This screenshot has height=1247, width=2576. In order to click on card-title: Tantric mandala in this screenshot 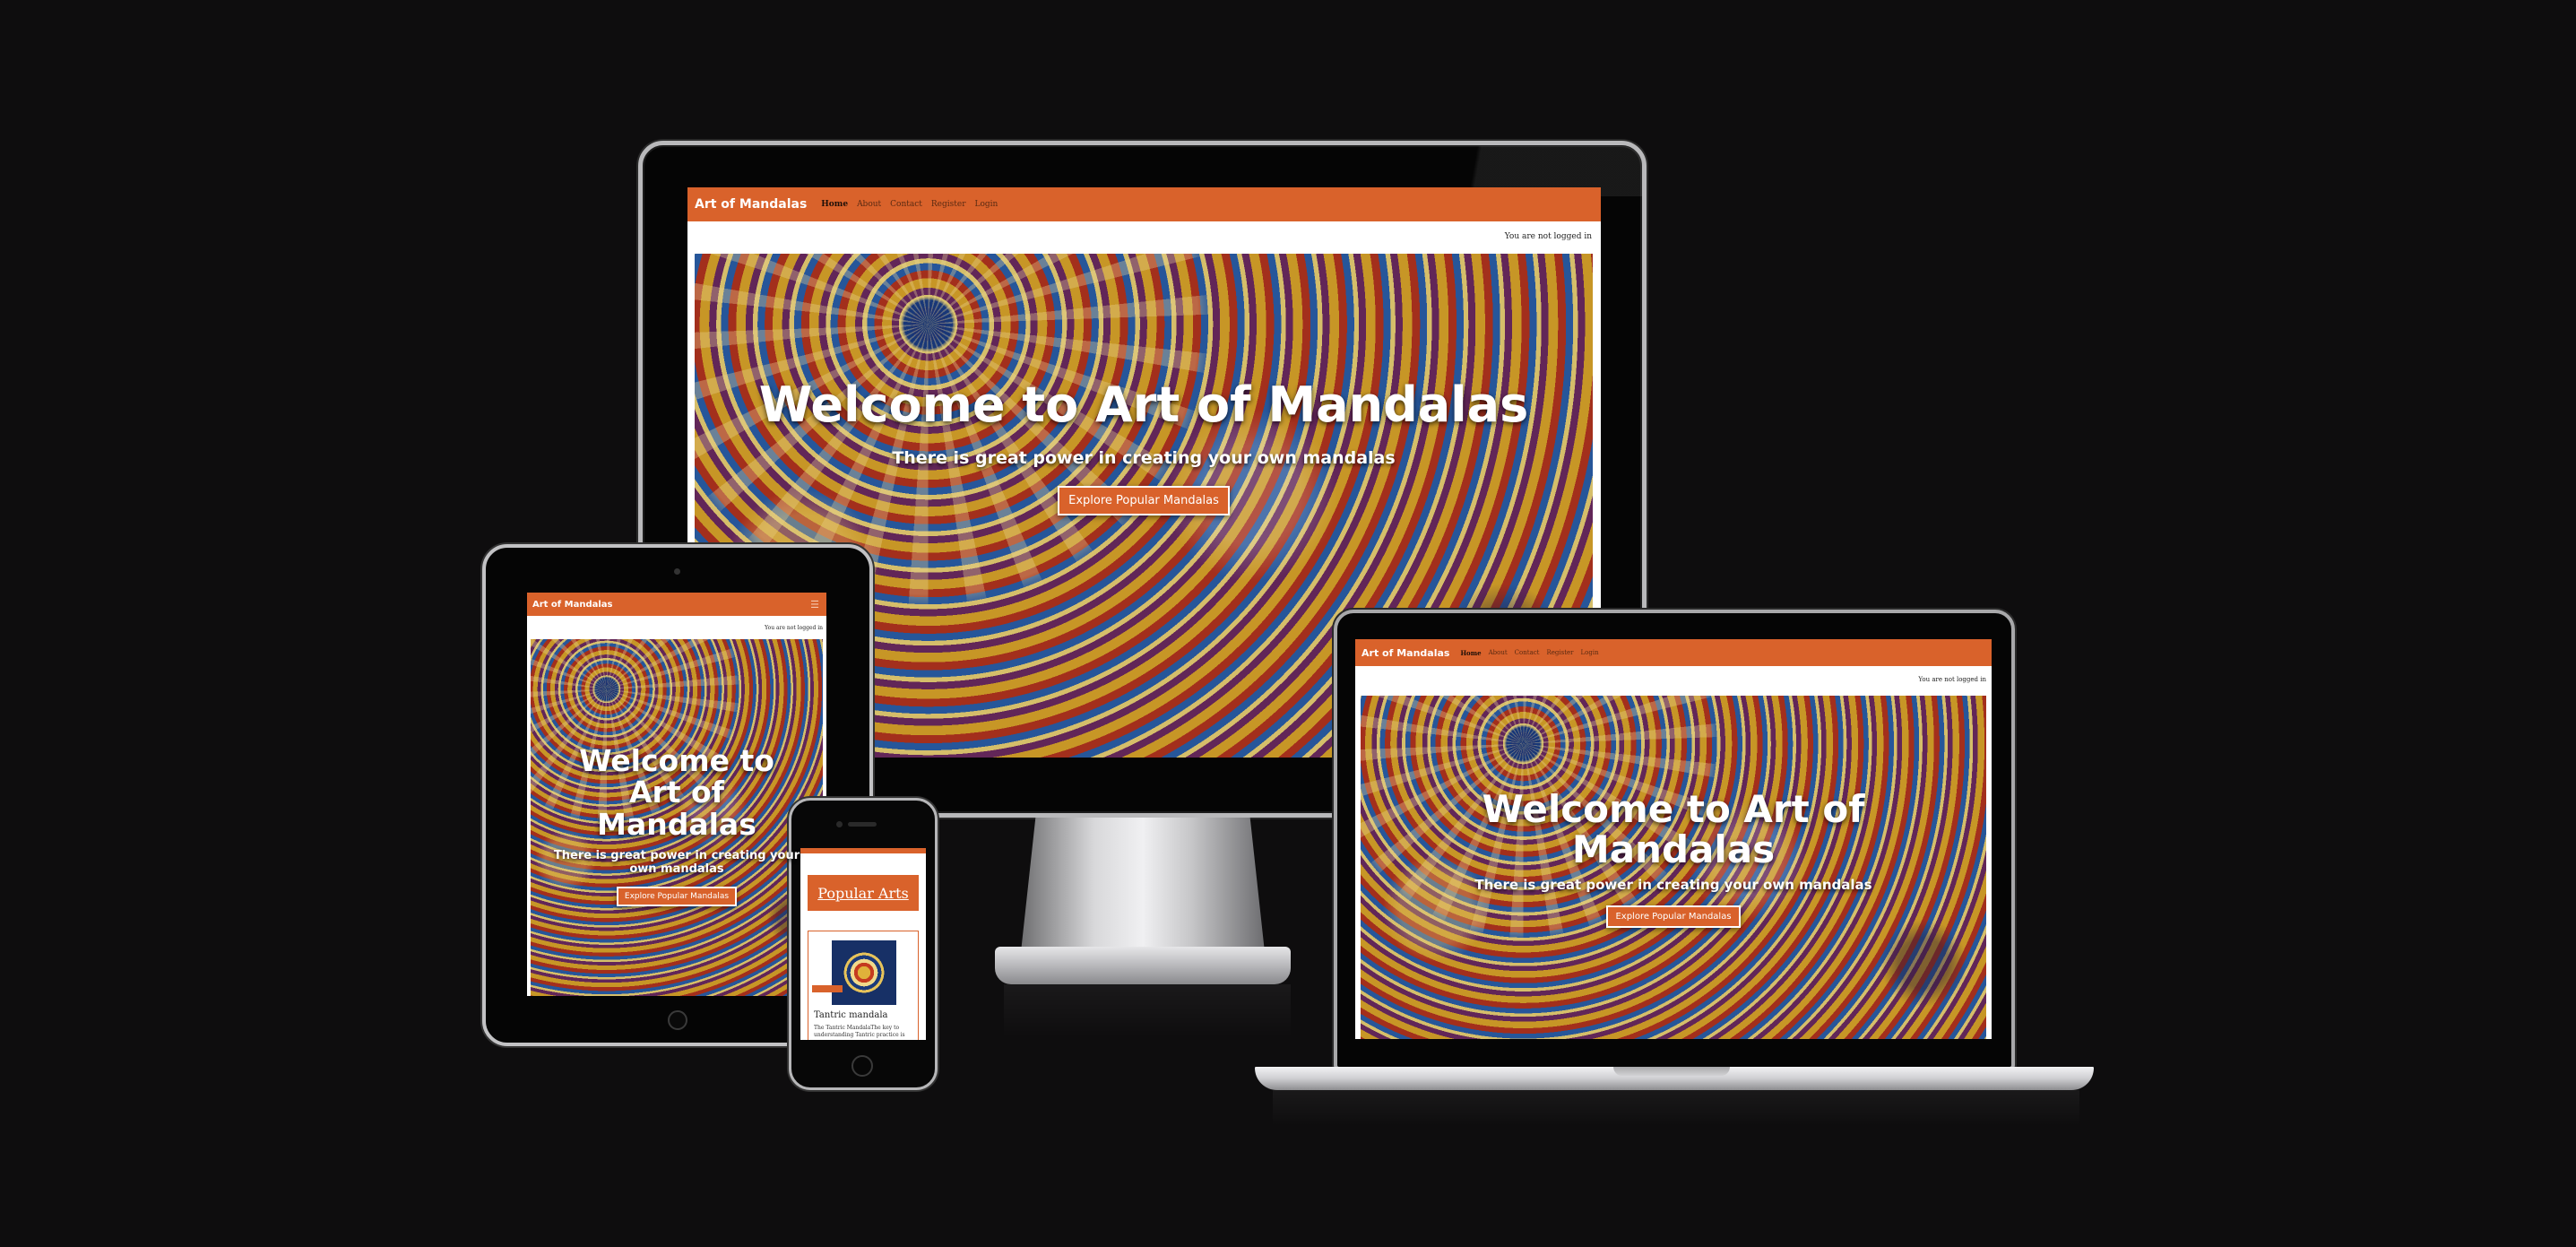, I will do `click(851, 1015)`.